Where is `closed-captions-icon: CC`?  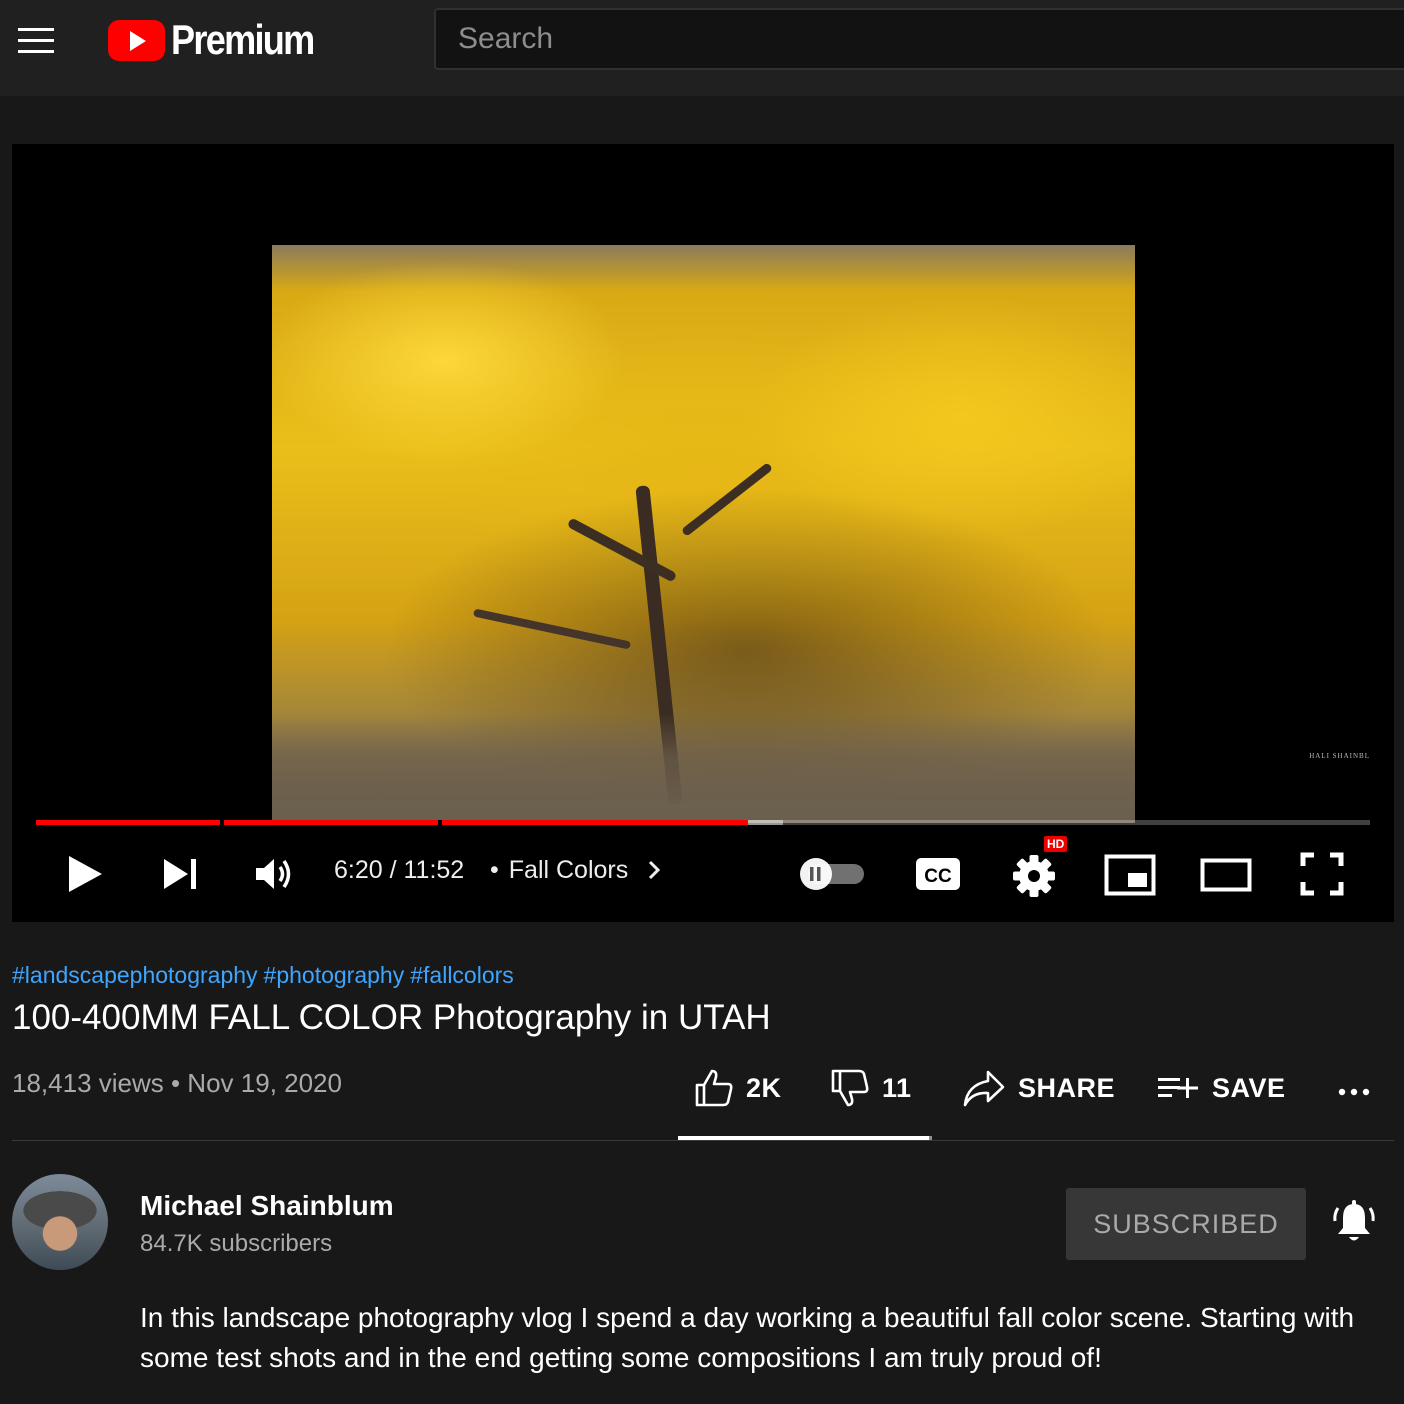
closed-captions-icon: CC is located at coordinates (938, 874).